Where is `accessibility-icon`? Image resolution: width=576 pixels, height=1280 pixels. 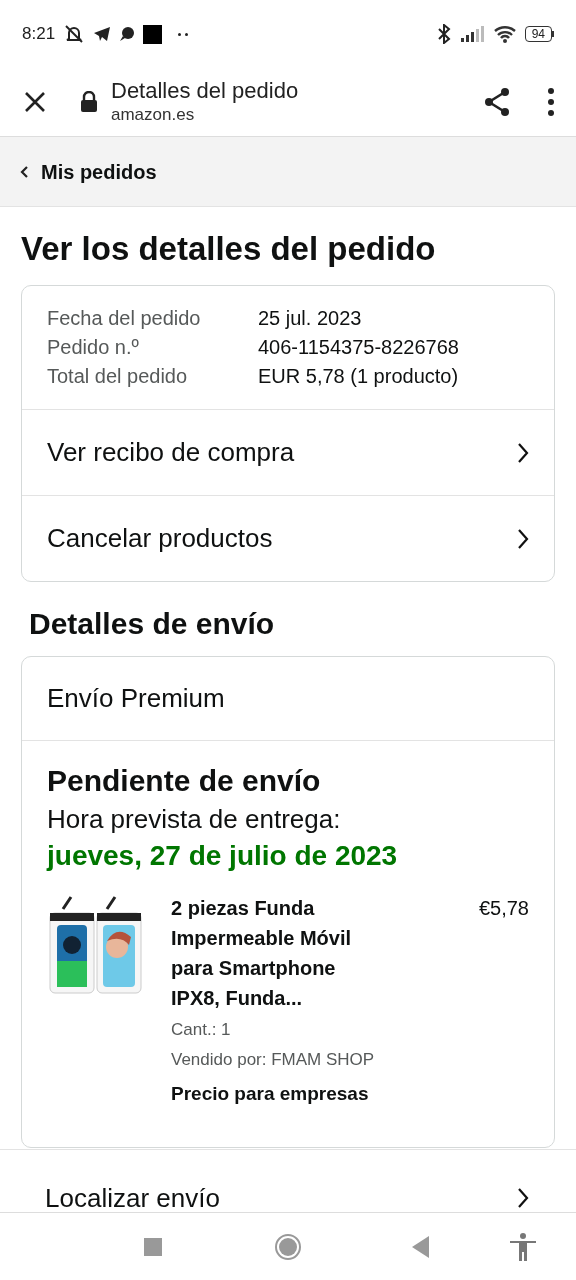
accessibility-icon is located at coordinates (523, 1246).